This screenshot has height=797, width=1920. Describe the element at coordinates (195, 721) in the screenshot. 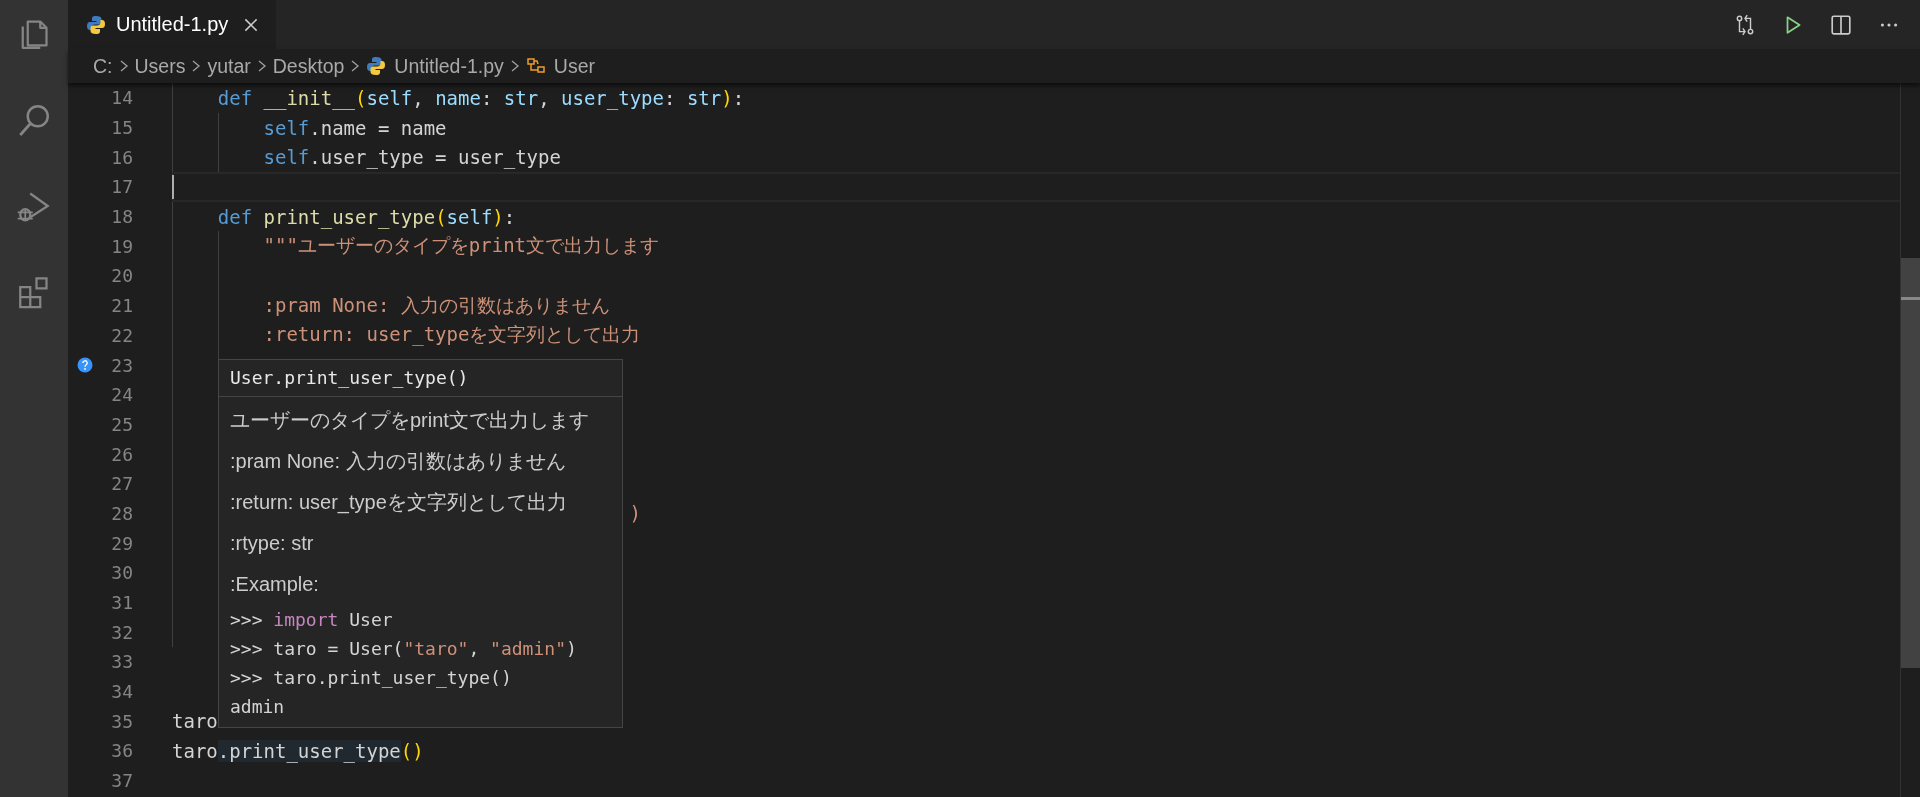

I see `code-line: taro` at that location.